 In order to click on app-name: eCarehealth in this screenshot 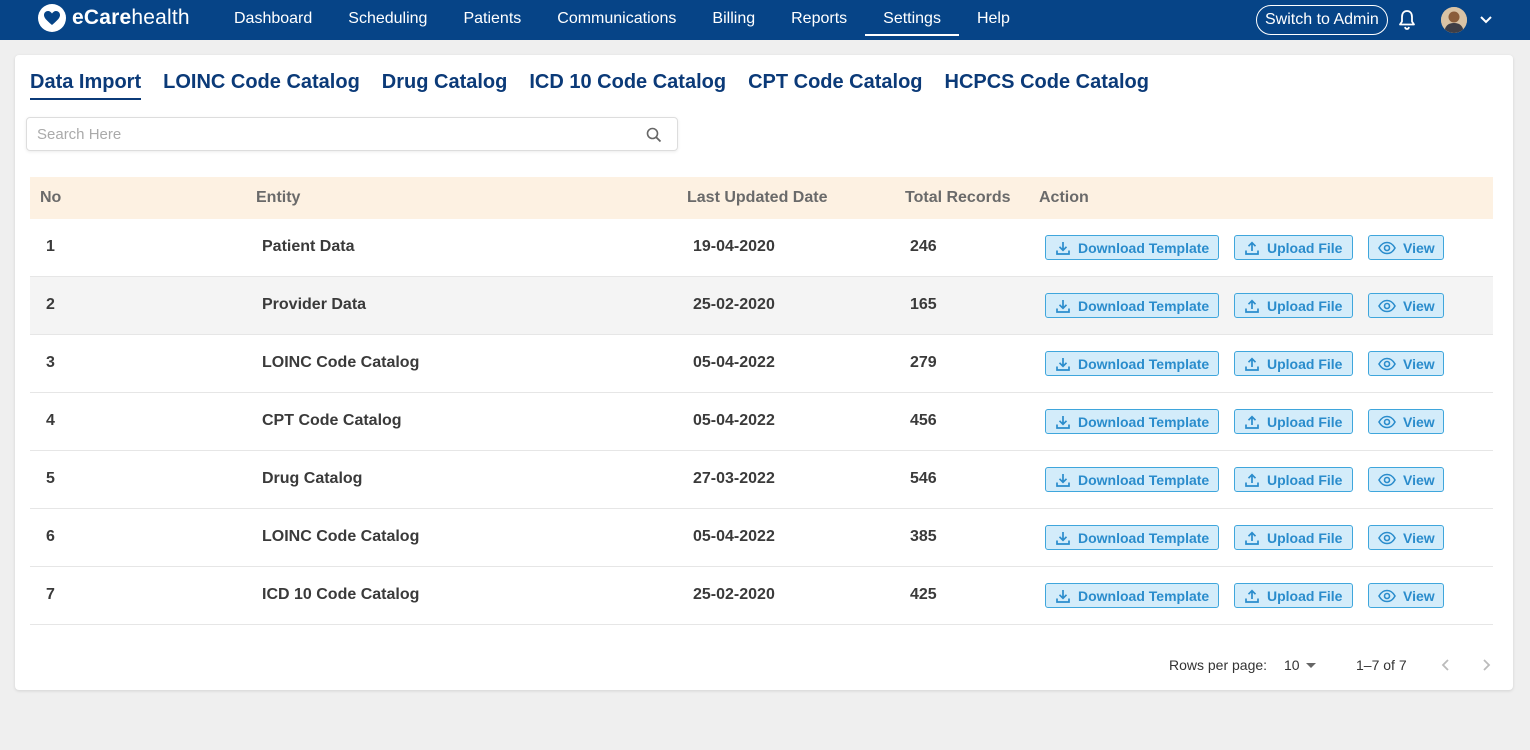, I will do `click(131, 18)`.